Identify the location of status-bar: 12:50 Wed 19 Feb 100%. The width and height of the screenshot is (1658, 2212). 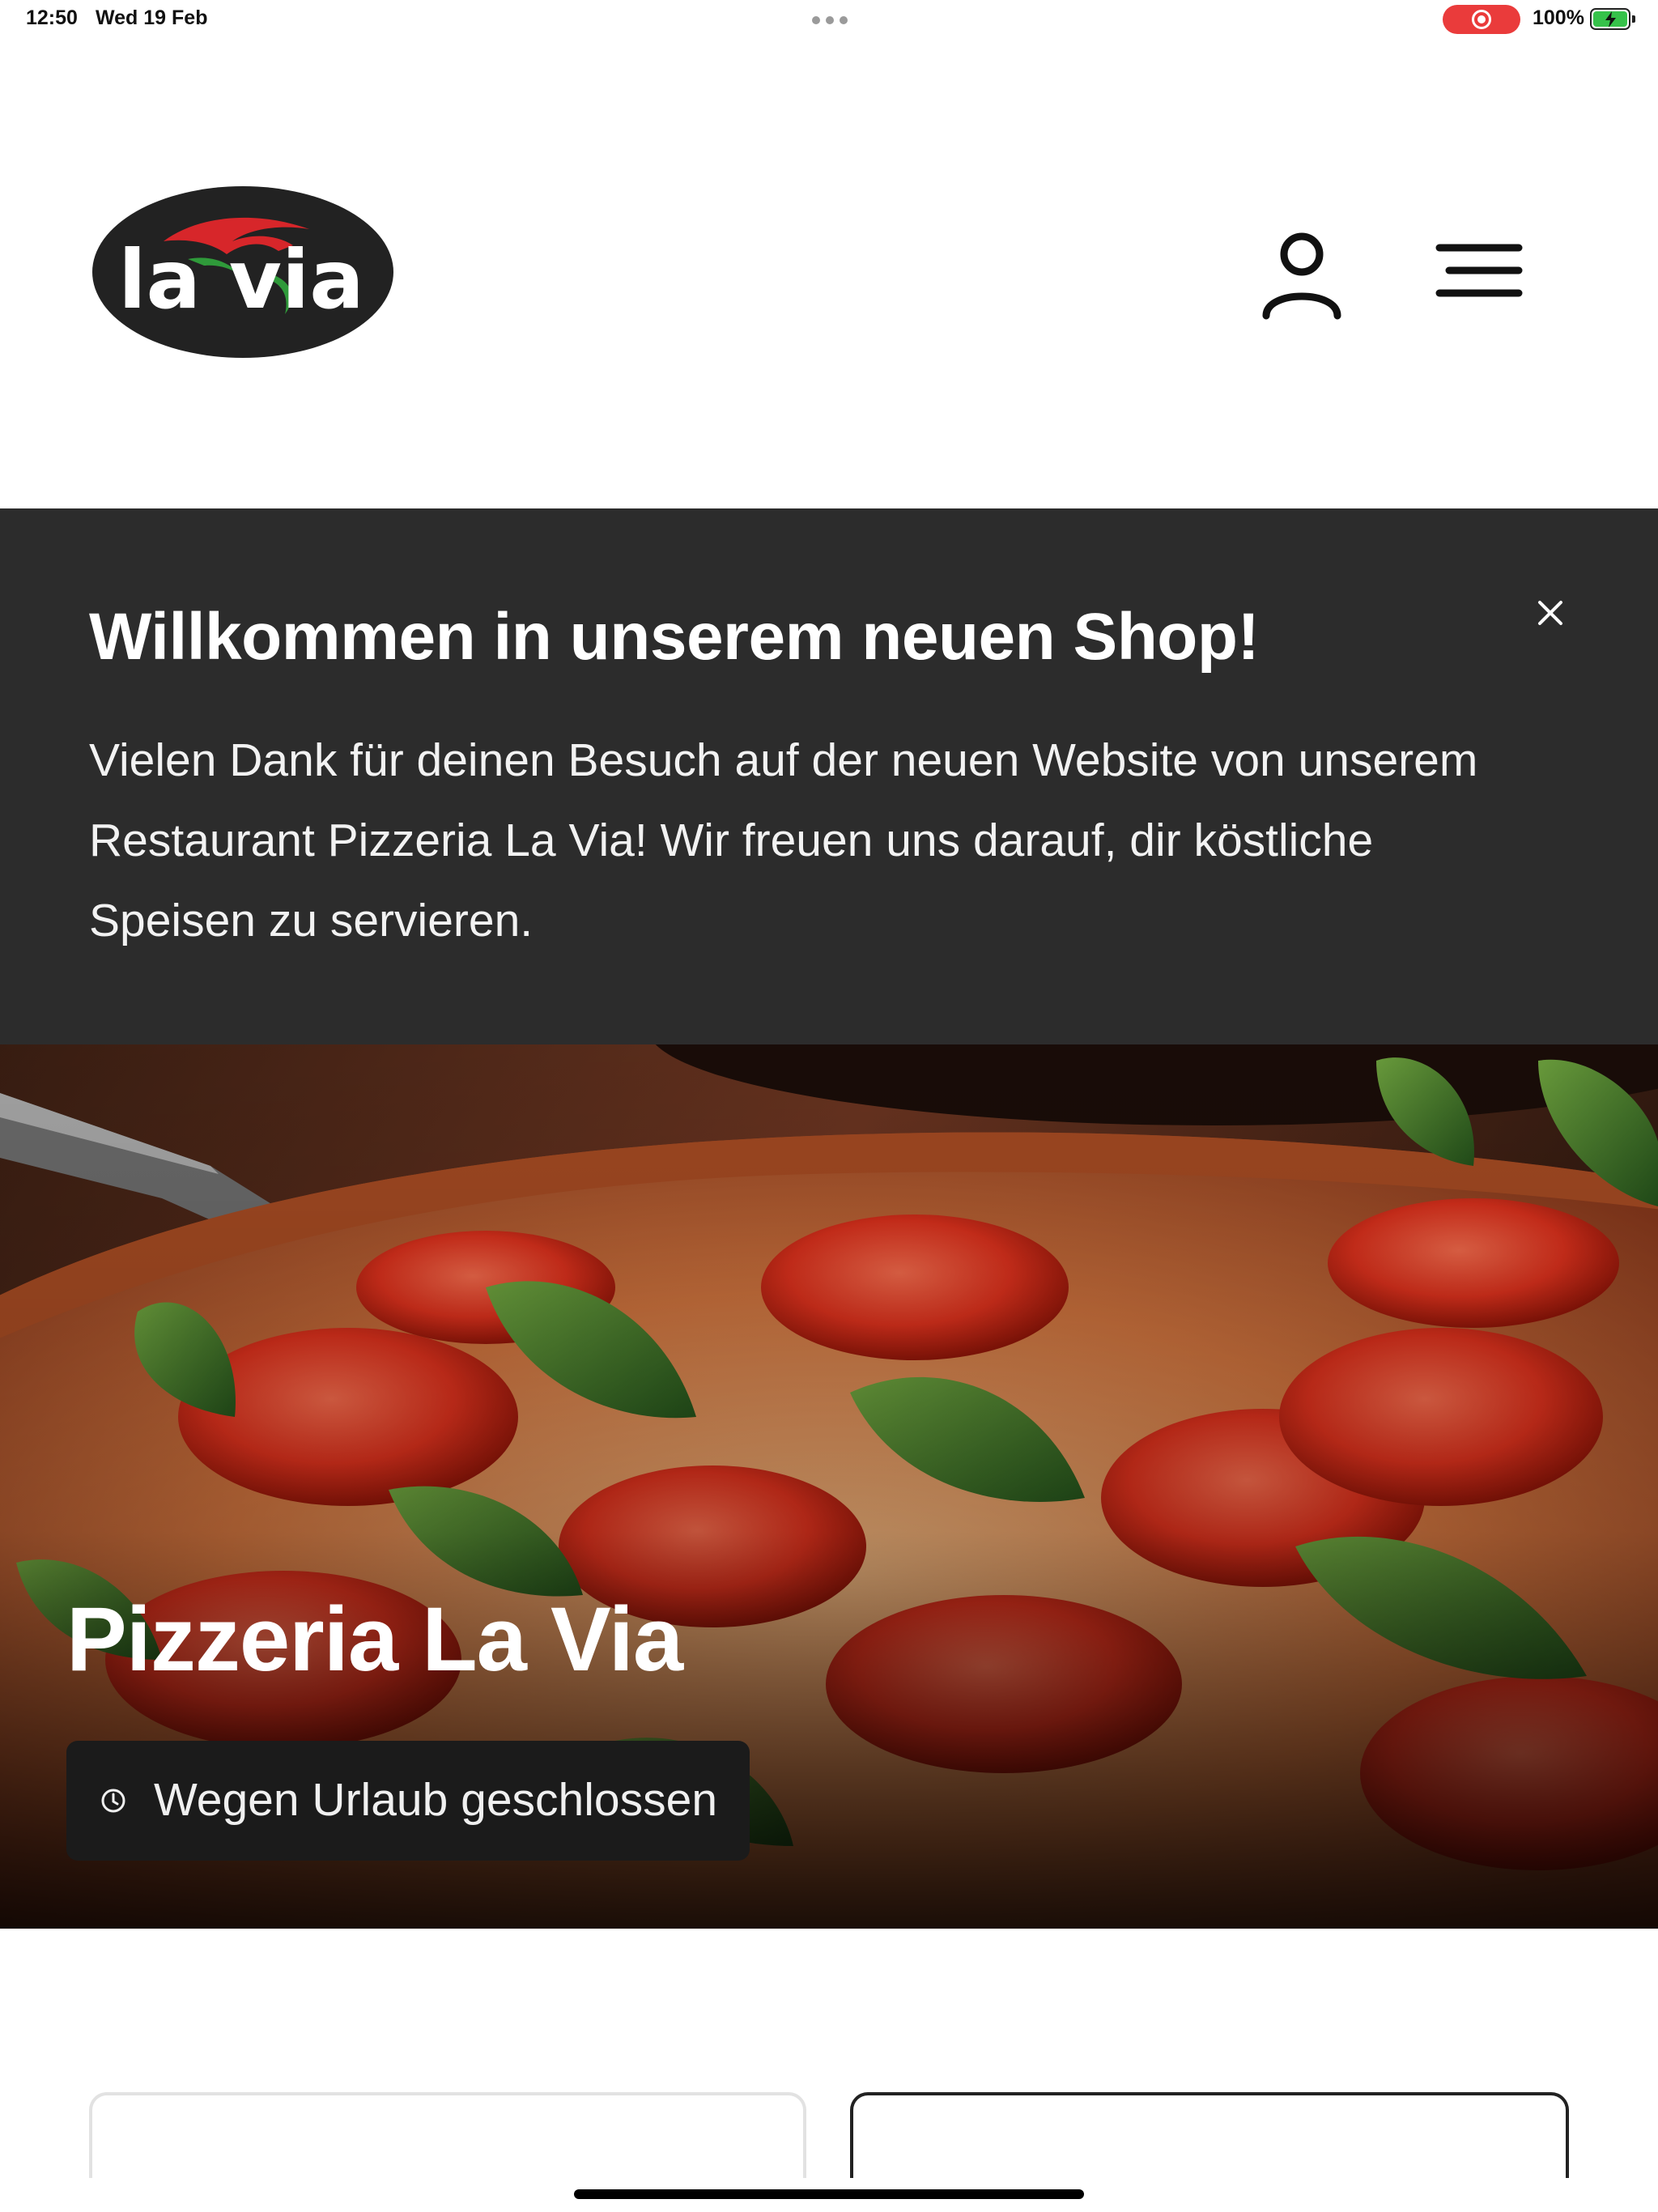
(829, 19).